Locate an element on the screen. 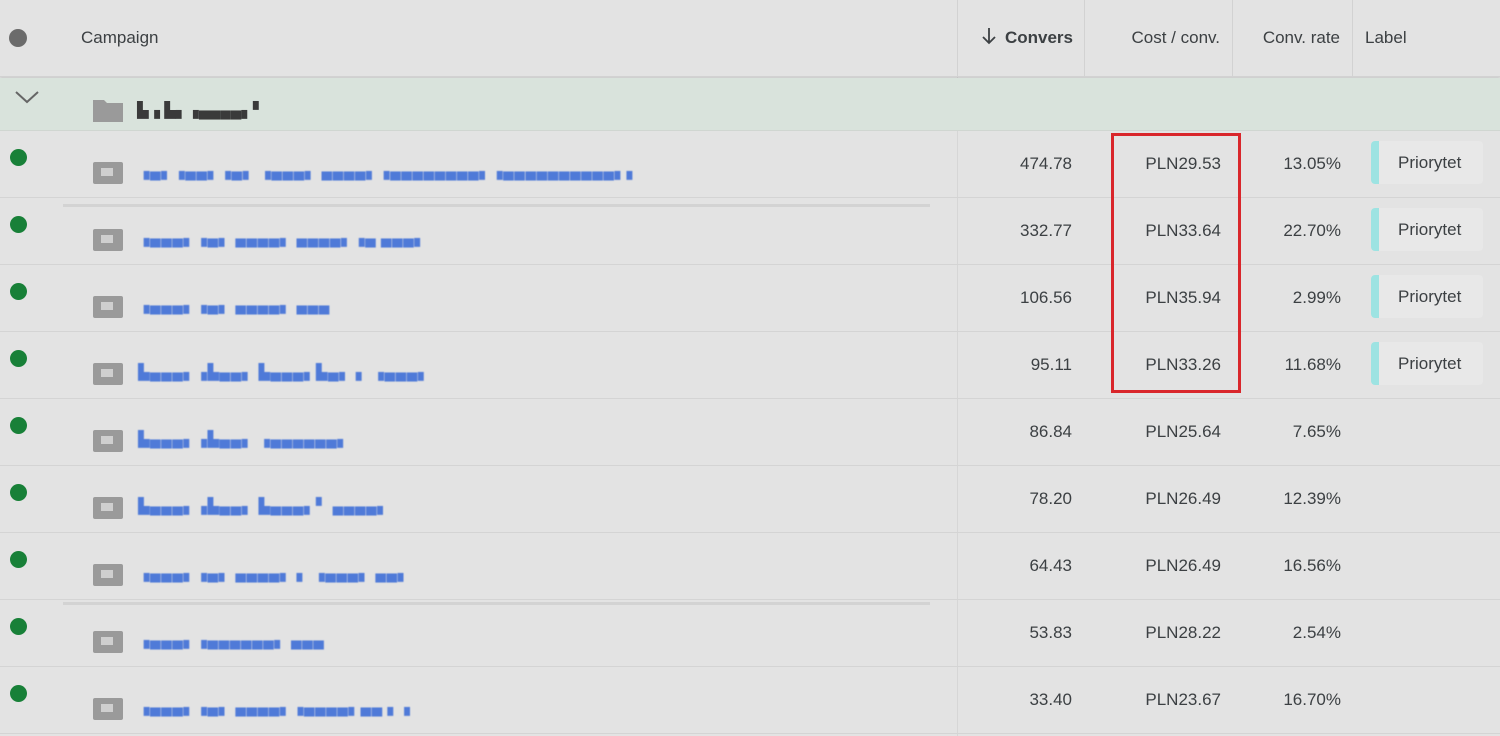  campaign-name-link: ▗▄▄▄▖▗▄▄▄▄▄▄▖ ▄▄▄ is located at coordinates (231, 640).